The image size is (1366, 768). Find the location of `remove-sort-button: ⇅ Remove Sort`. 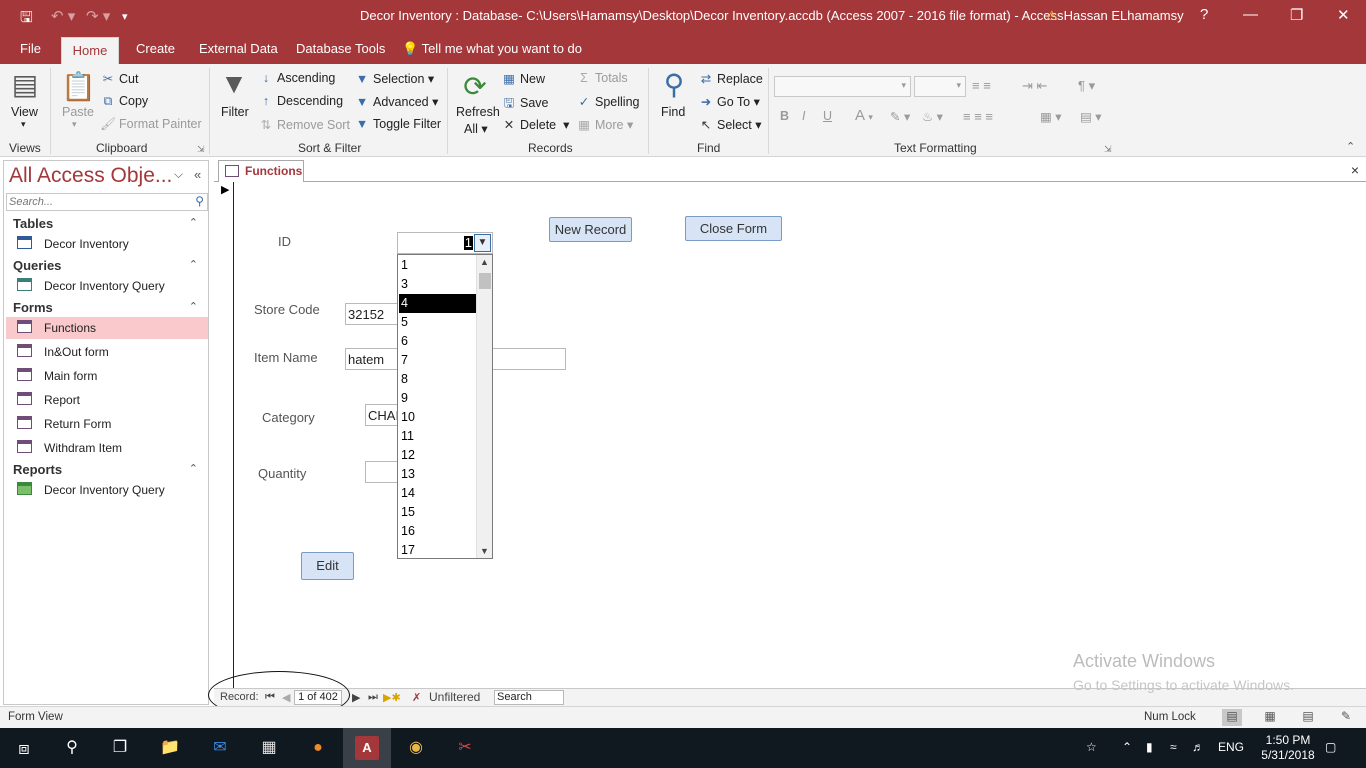

remove-sort-button: ⇅ Remove Sort is located at coordinates (304, 124).